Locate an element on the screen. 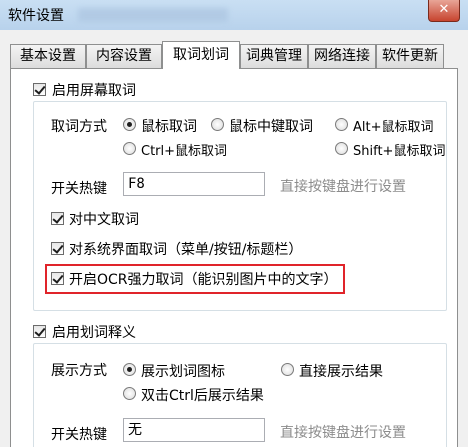 The height and width of the screenshot is (447, 468). radio-shift-mouse-capture-label: Shift+鼠标取词 is located at coordinates (399, 151).